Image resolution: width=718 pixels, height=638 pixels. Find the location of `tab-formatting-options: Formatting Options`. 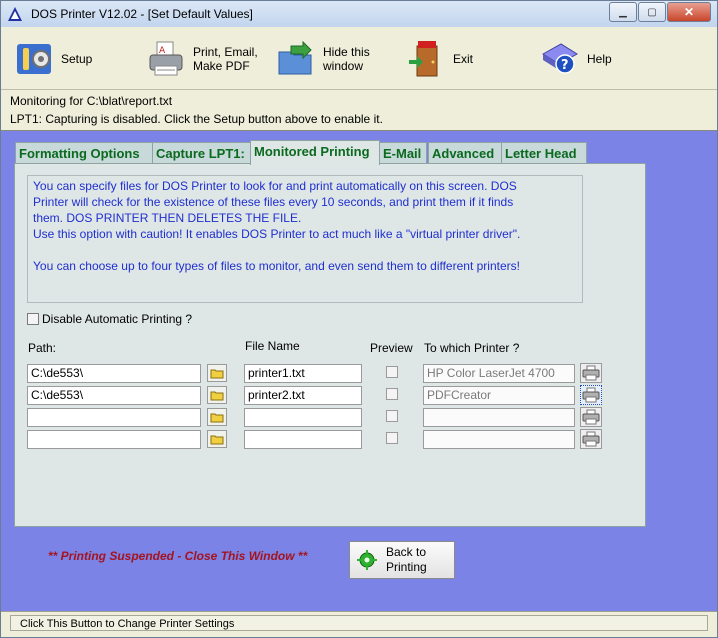

tab-formatting-options: Formatting Options is located at coordinates (84, 153).